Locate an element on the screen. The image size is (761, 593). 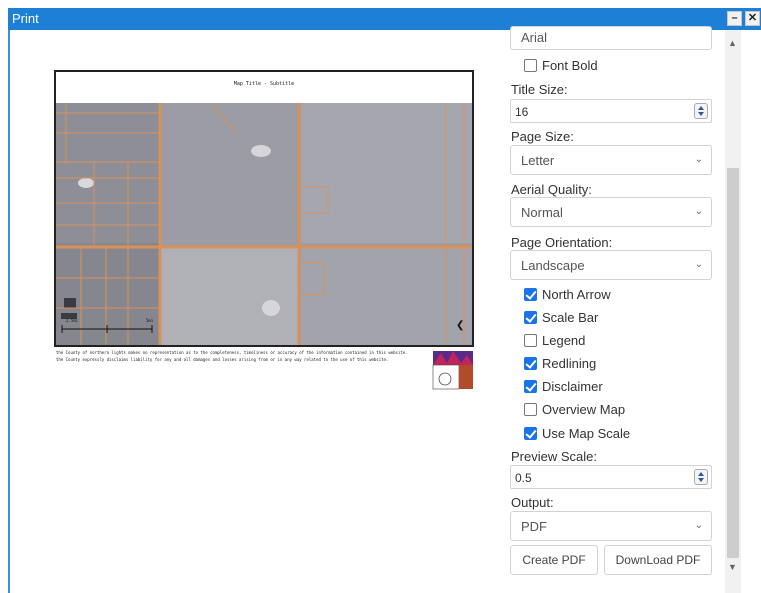
county-logo is located at coordinates (452, 370).